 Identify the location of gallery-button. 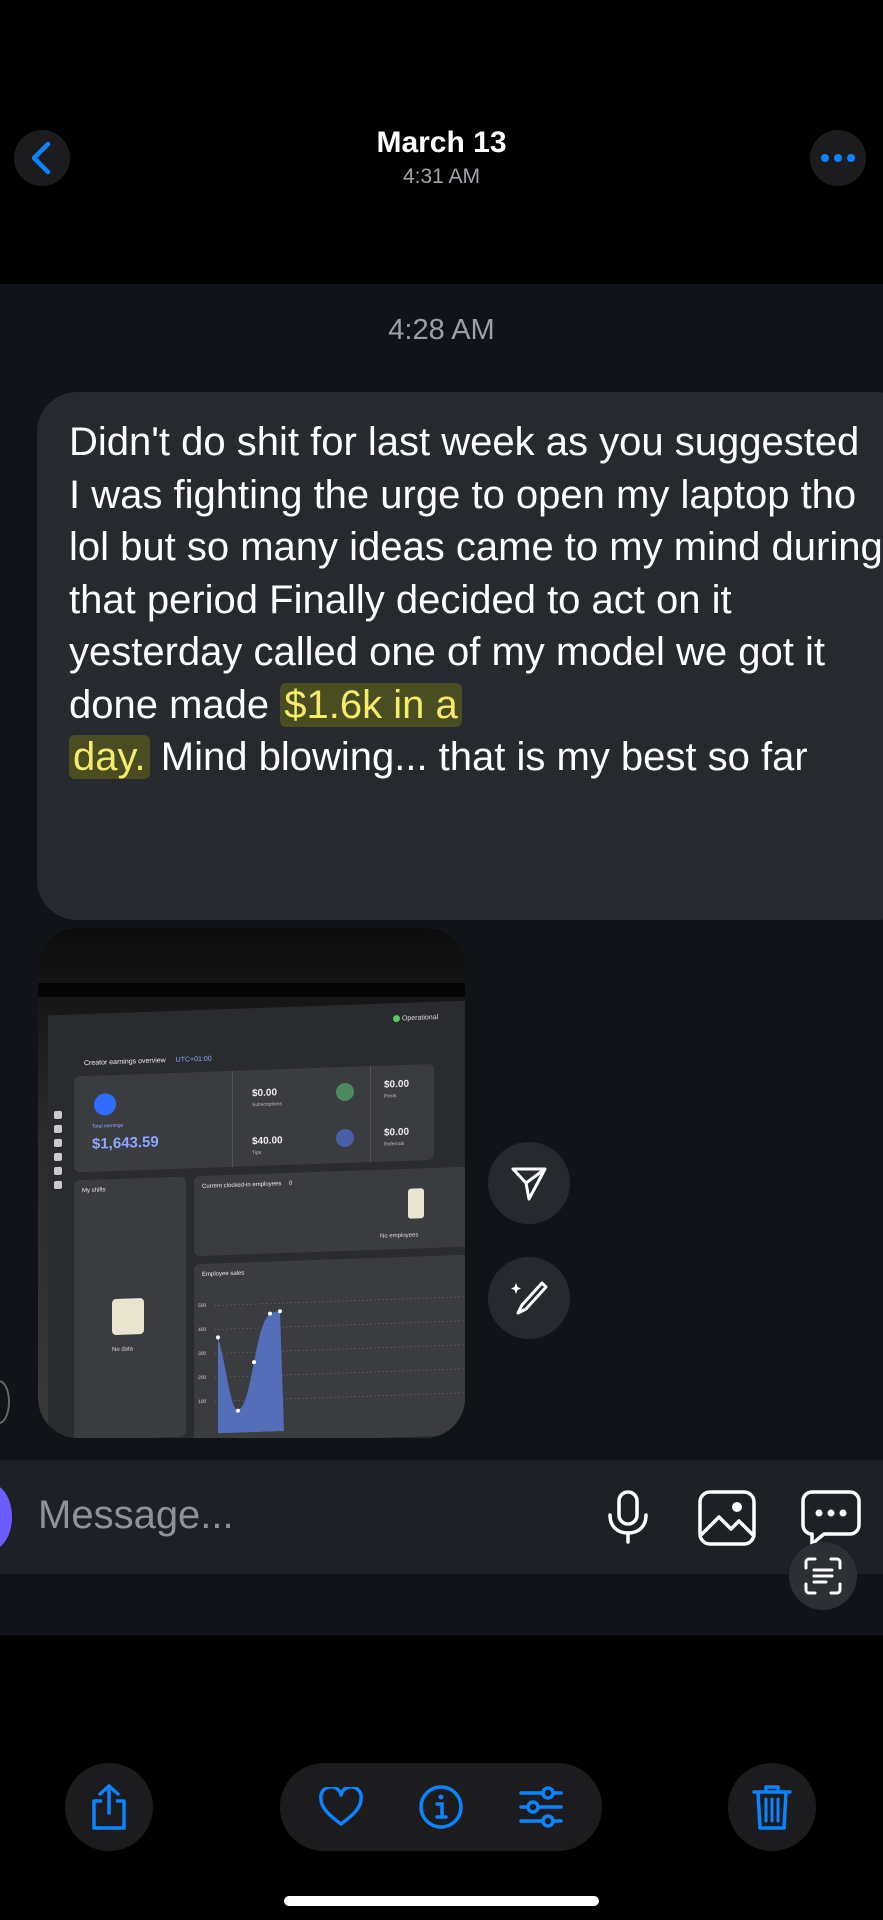
(727, 1518).